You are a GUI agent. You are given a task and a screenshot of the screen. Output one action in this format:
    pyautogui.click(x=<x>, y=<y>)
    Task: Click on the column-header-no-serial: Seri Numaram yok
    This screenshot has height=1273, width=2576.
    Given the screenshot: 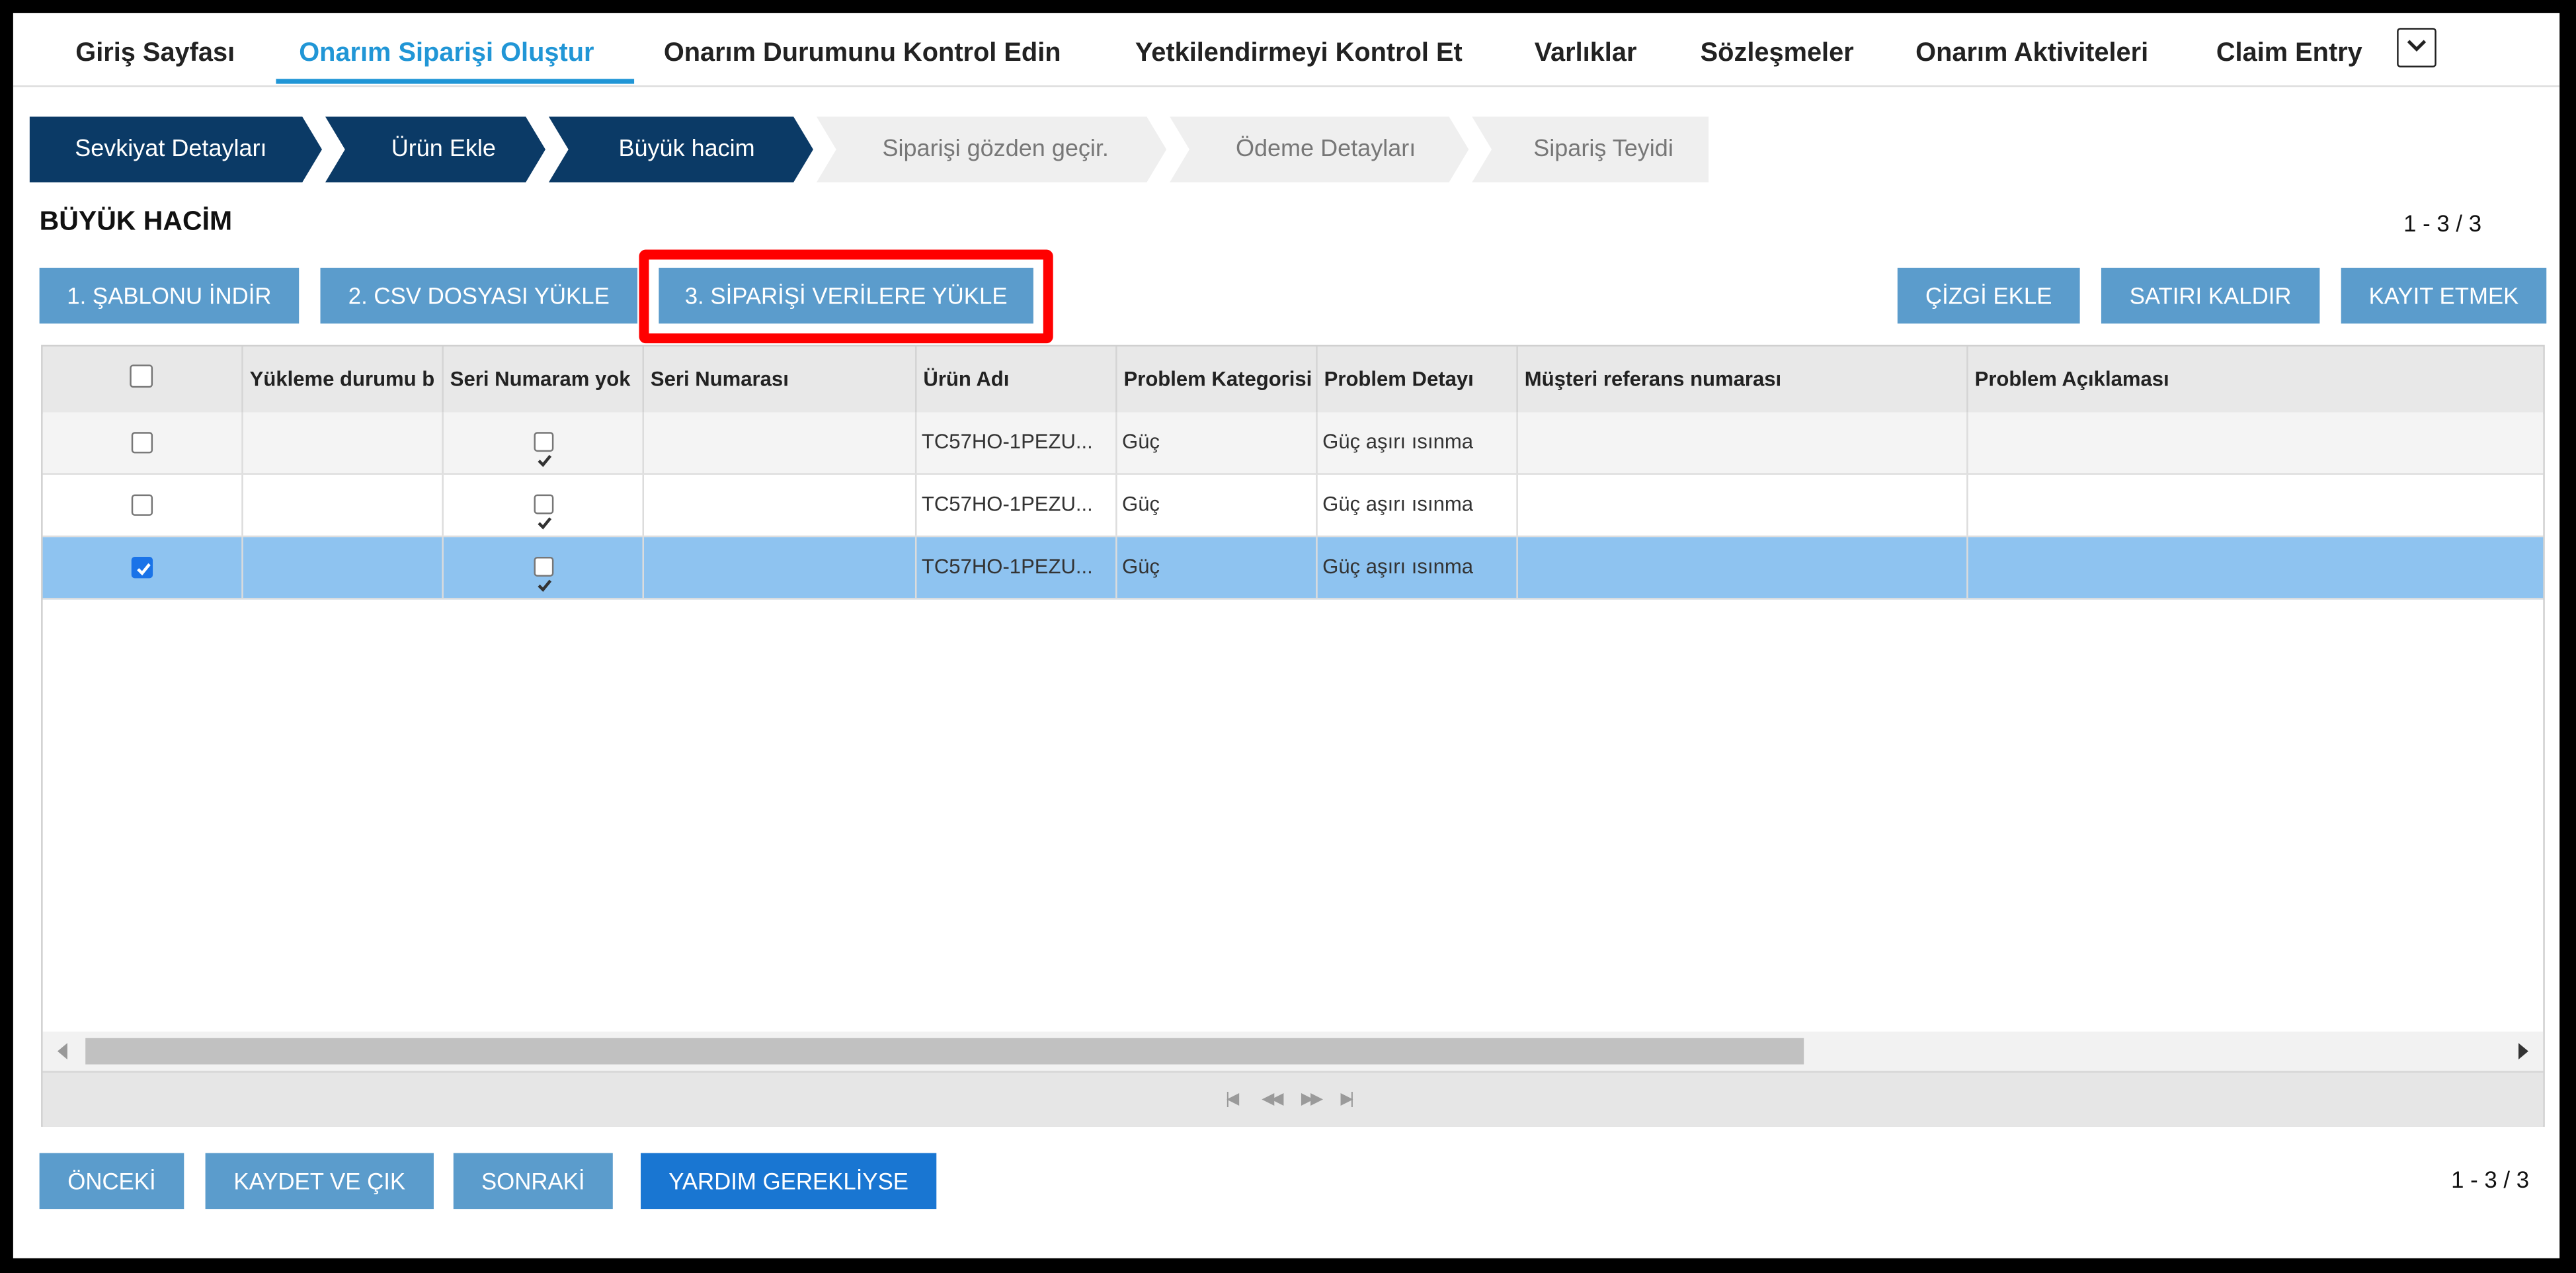 What is the action you would take?
    pyautogui.click(x=544, y=380)
    